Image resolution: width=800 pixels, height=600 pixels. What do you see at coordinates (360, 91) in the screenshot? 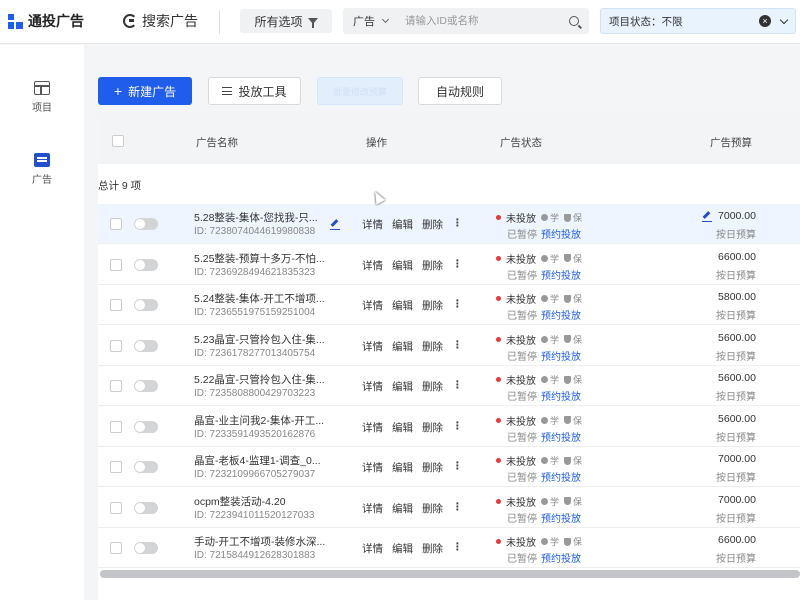
I see `blurred-button: 批量修改预算` at bounding box center [360, 91].